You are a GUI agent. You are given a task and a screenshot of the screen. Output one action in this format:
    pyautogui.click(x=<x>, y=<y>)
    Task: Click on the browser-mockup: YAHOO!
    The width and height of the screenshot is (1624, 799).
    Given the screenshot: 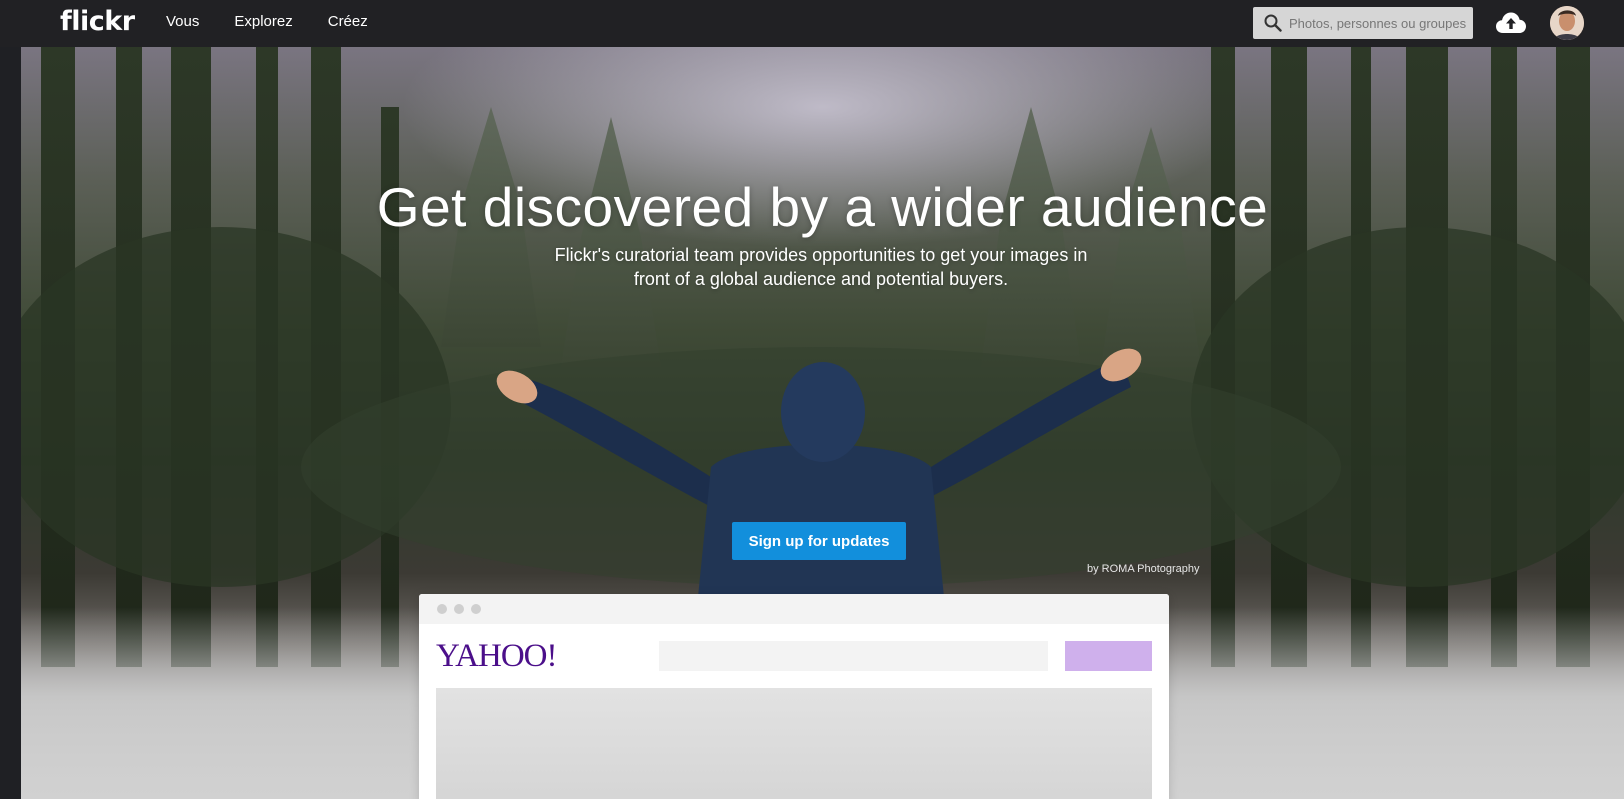 What is the action you would take?
    pyautogui.click(x=794, y=696)
    